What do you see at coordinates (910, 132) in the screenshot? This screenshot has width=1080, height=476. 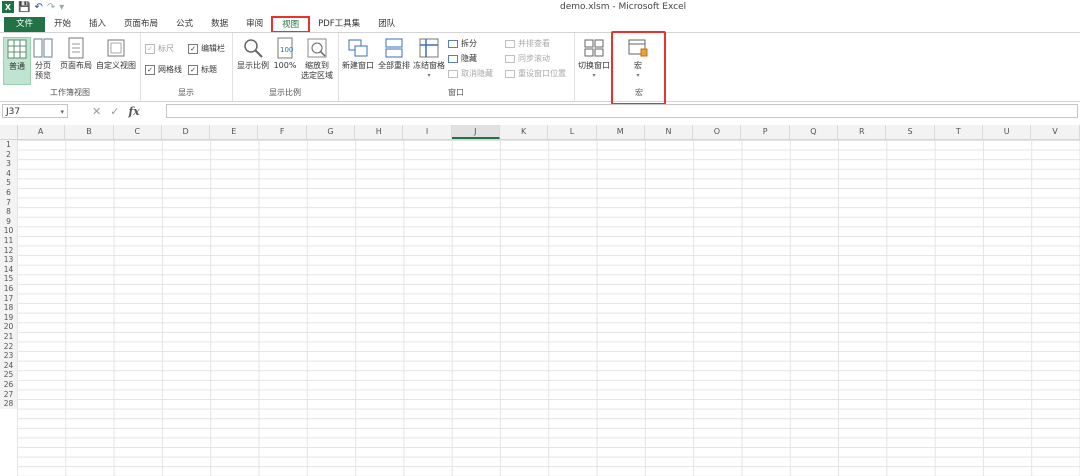 I see `column-header: S` at bounding box center [910, 132].